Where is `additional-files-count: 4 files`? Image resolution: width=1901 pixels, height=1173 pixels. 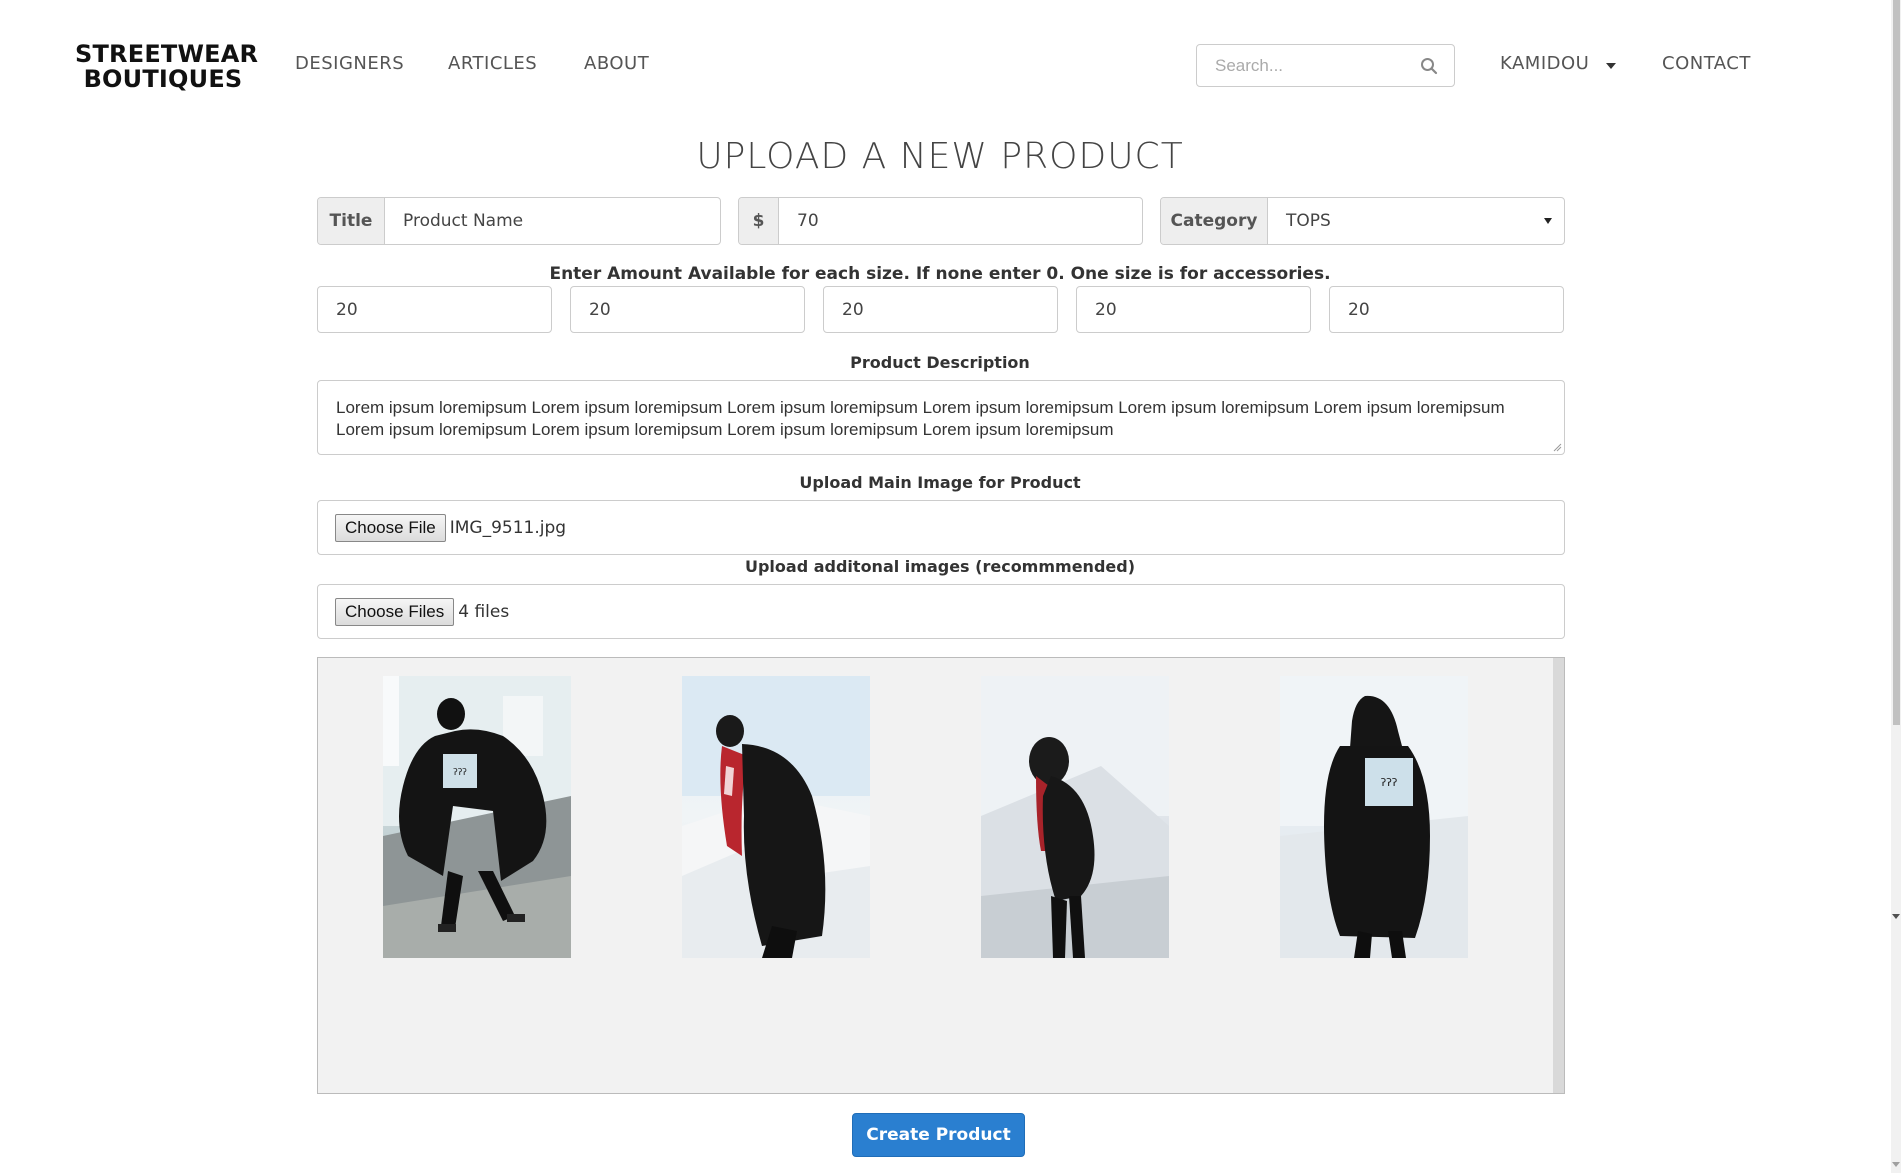 additional-files-count: 4 files is located at coordinates (484, 611).